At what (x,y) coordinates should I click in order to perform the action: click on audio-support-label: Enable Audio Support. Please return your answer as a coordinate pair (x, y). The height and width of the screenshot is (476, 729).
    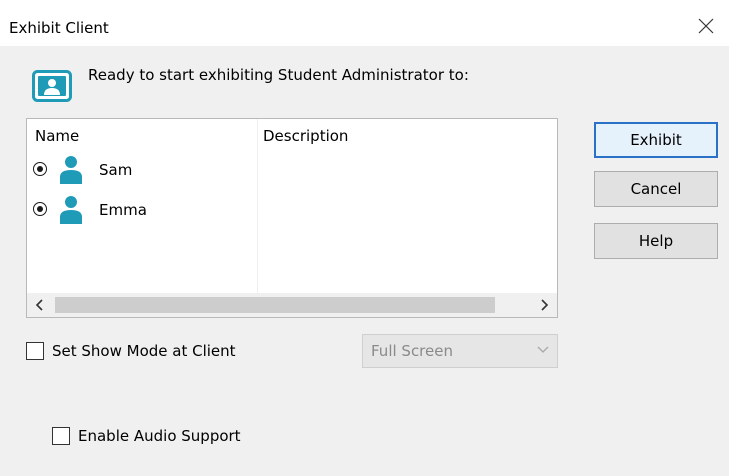
    Looking at the image, I should click on (159, 436).